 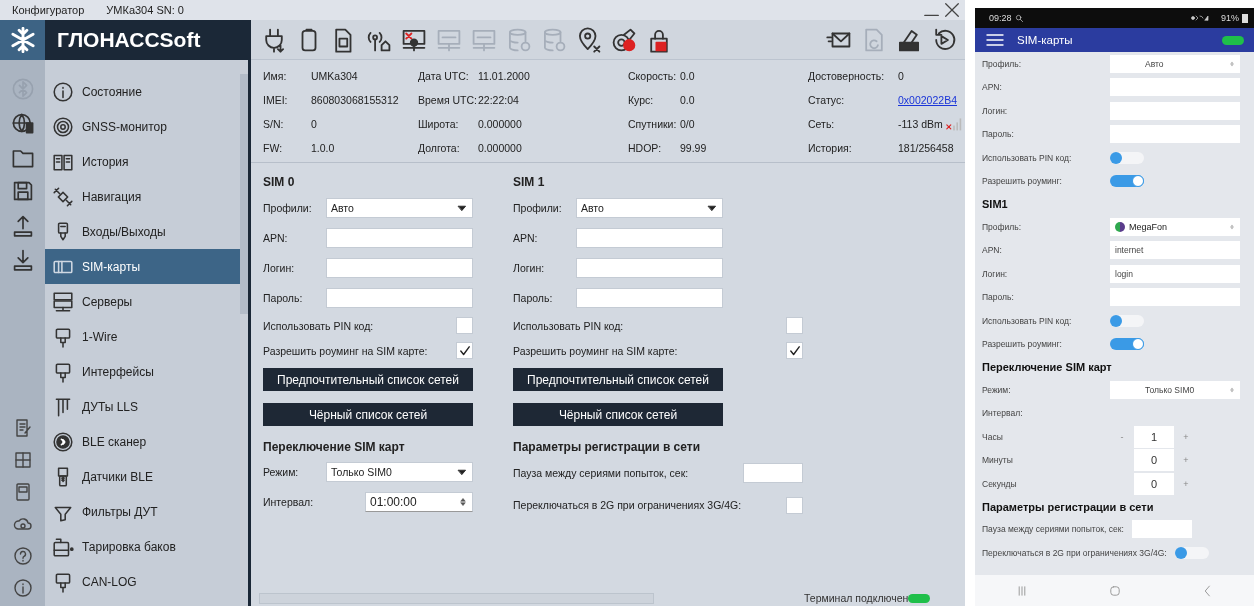 I want to click on nav-item: BLE сканер, so click(x=142, y=441).